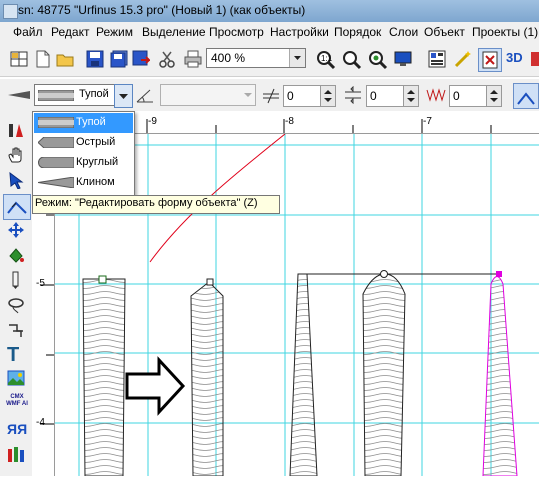  What do you see at coordinates (16, 454) in the screenshot?
I see `colors-icon` at bounding box center [16, 454].